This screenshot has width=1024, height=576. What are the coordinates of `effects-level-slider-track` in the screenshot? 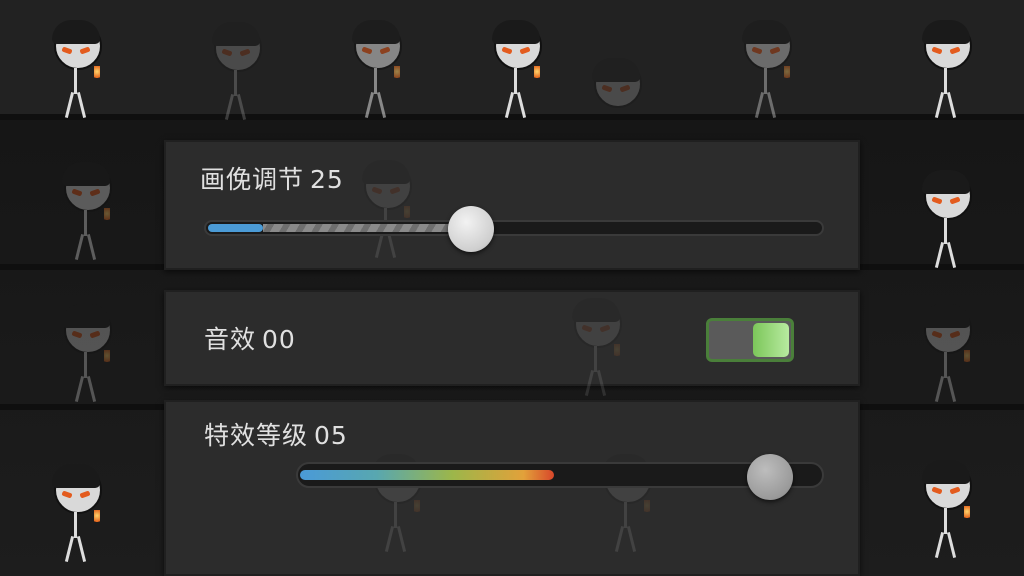 It's located at (560, 475).